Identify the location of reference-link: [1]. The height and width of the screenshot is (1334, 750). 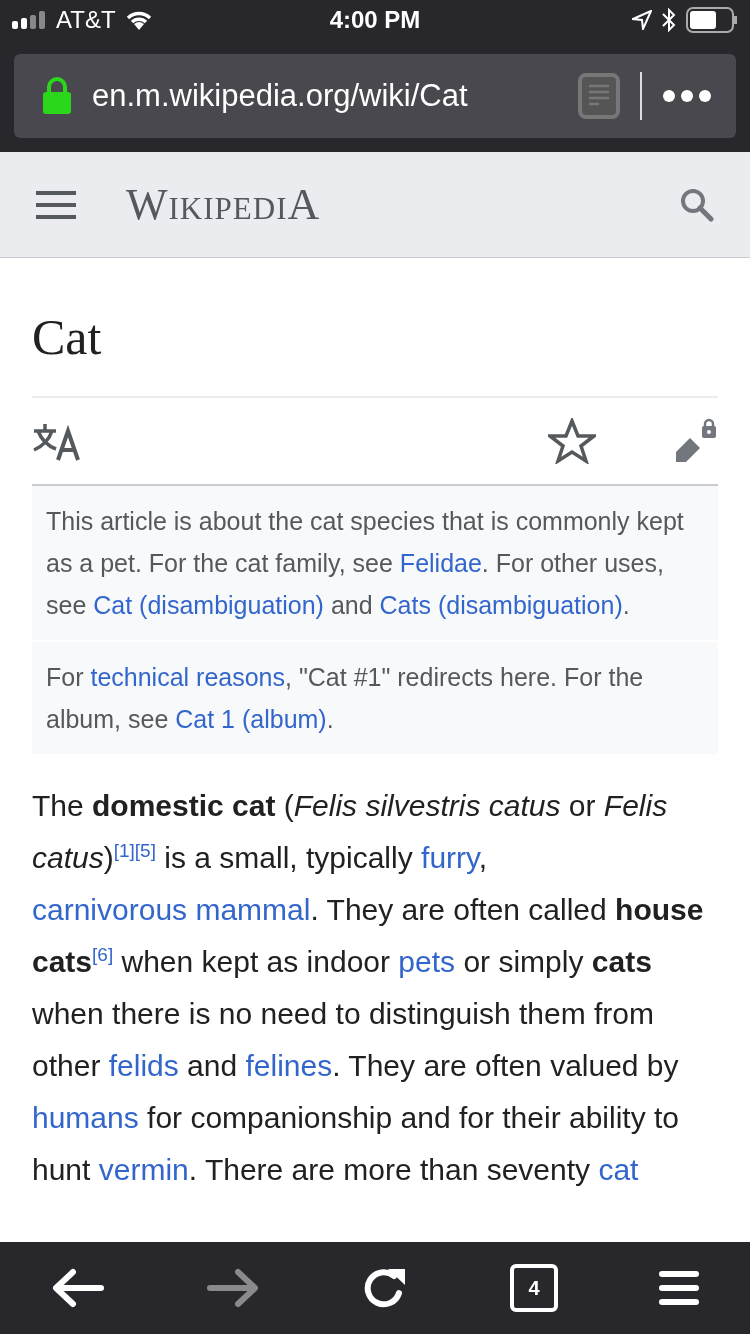
(124, 850).